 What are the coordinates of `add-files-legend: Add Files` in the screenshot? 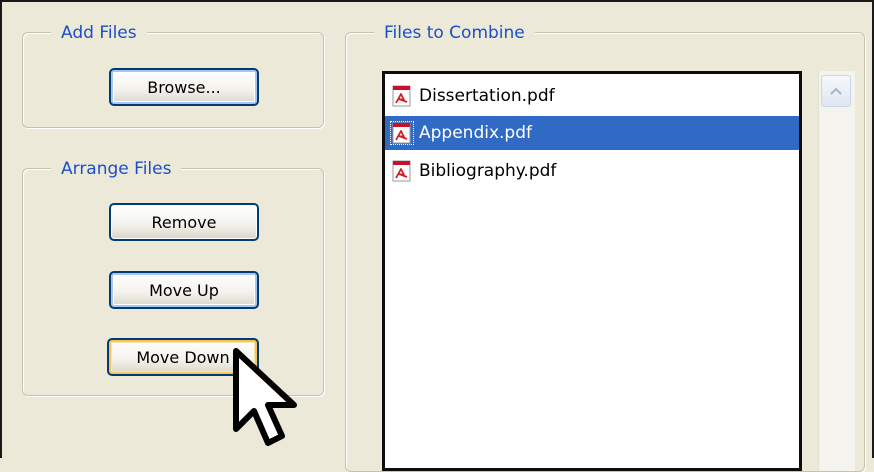 It's located at (99, 33).